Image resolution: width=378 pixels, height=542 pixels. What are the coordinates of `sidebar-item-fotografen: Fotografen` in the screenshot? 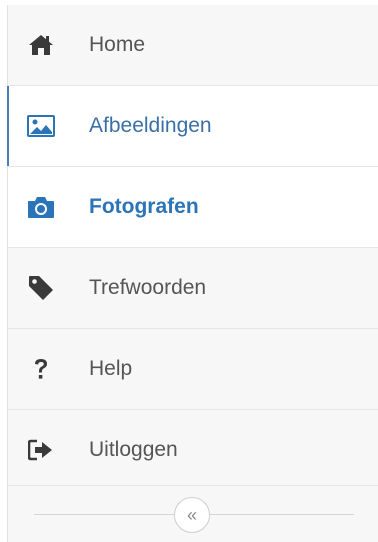 It's located at (193, 207).